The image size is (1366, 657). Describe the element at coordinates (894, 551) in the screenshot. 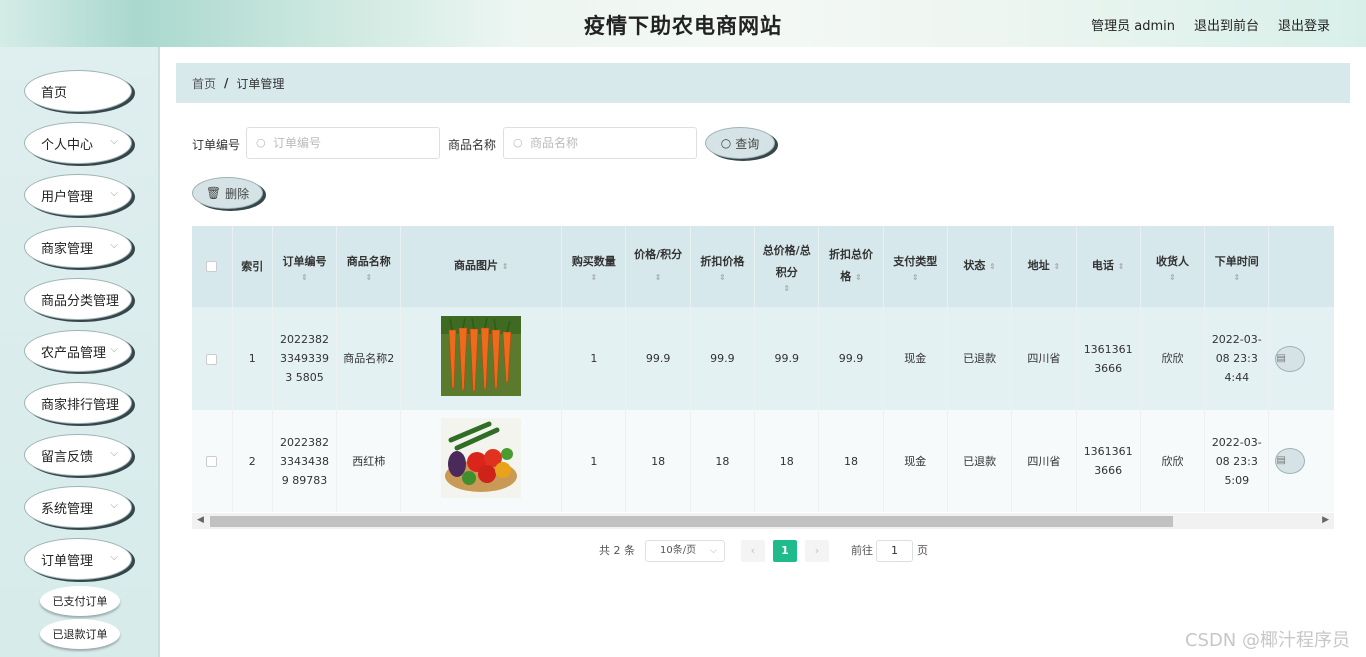

I see `goto-page-input: 1` at that location.